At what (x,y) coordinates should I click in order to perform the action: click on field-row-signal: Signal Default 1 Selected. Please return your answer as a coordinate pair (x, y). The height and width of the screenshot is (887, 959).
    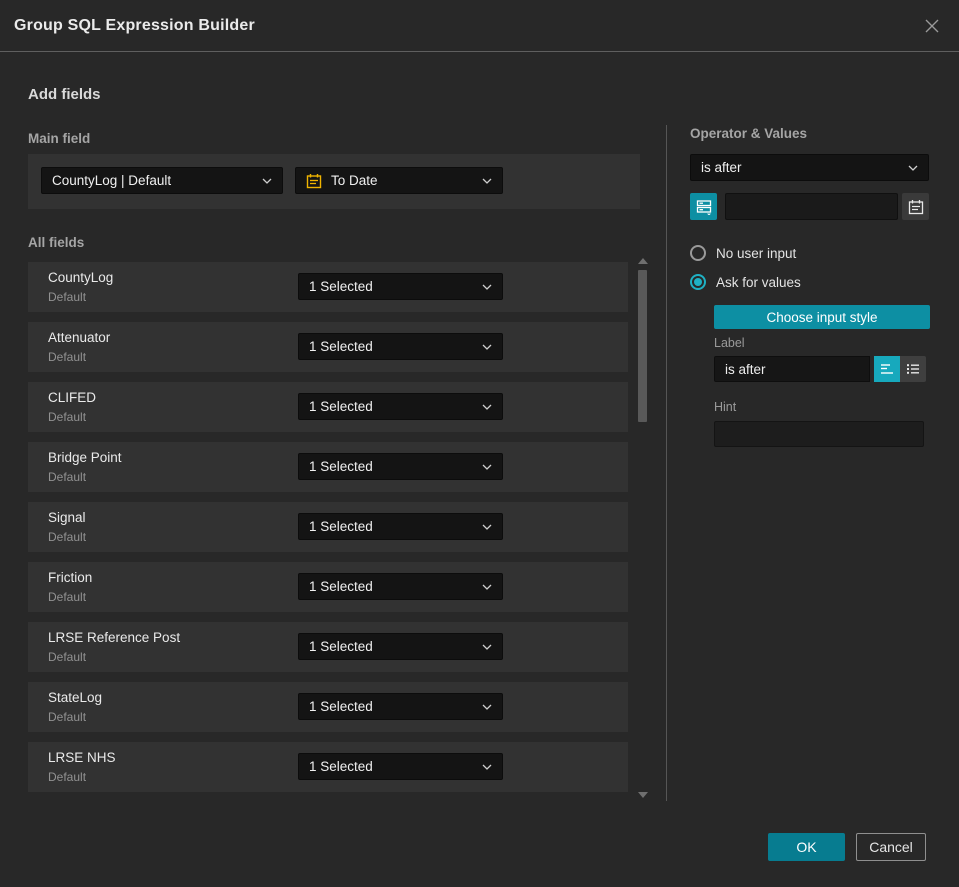
    Looking at the image, I should click on (328, 527).